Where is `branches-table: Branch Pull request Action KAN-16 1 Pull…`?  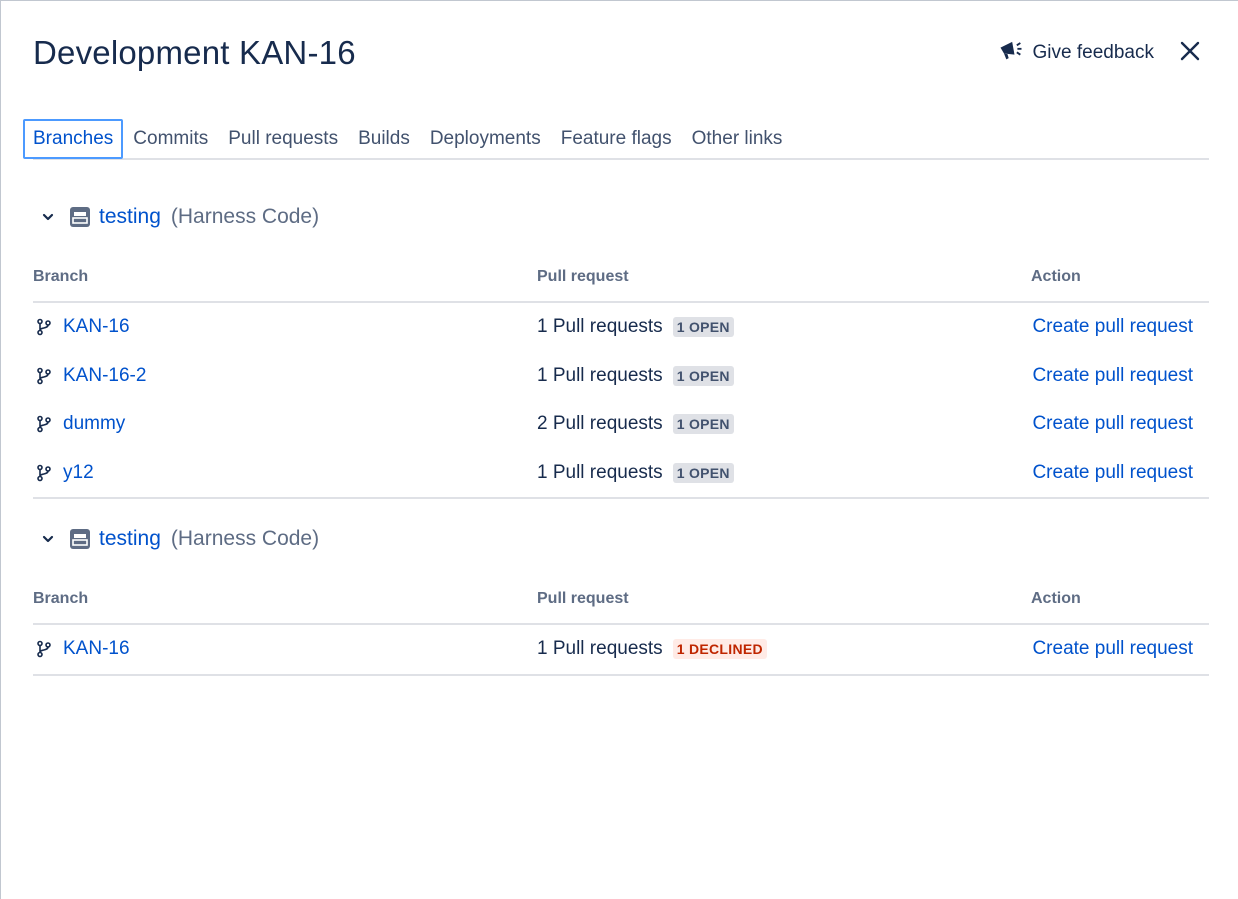
branches-table: Branch Pull request Action KAN-16 1 Pull… is located at coordinates (621, 632).